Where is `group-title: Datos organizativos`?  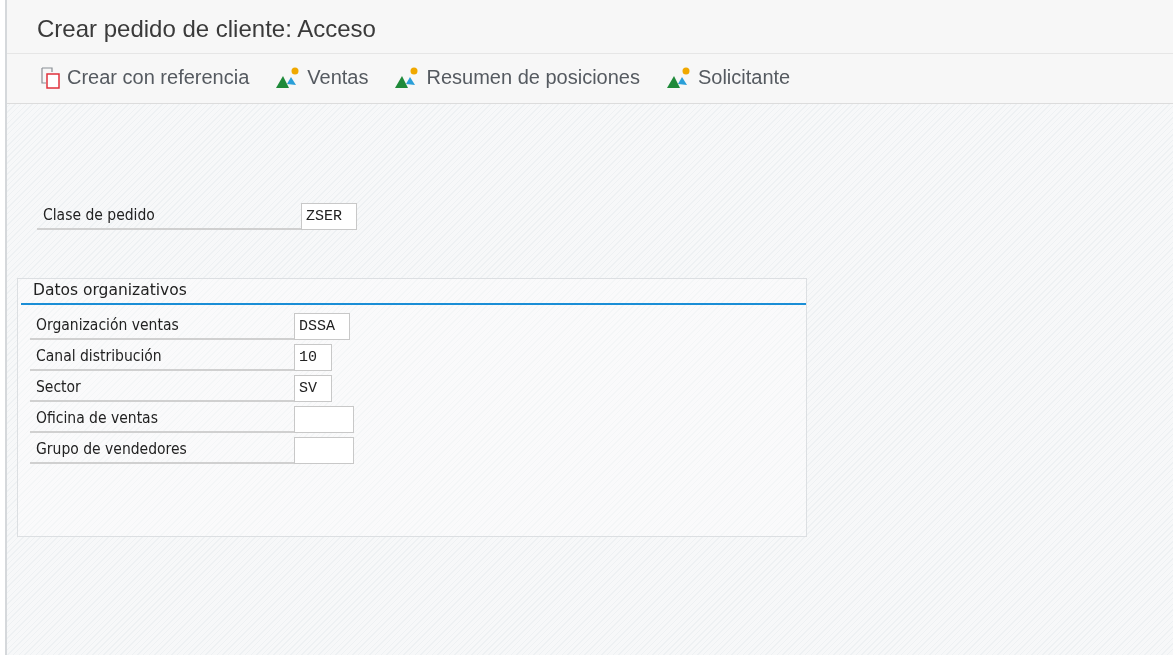
group-title: Datos organizativos is located at coordinates (413, 292).